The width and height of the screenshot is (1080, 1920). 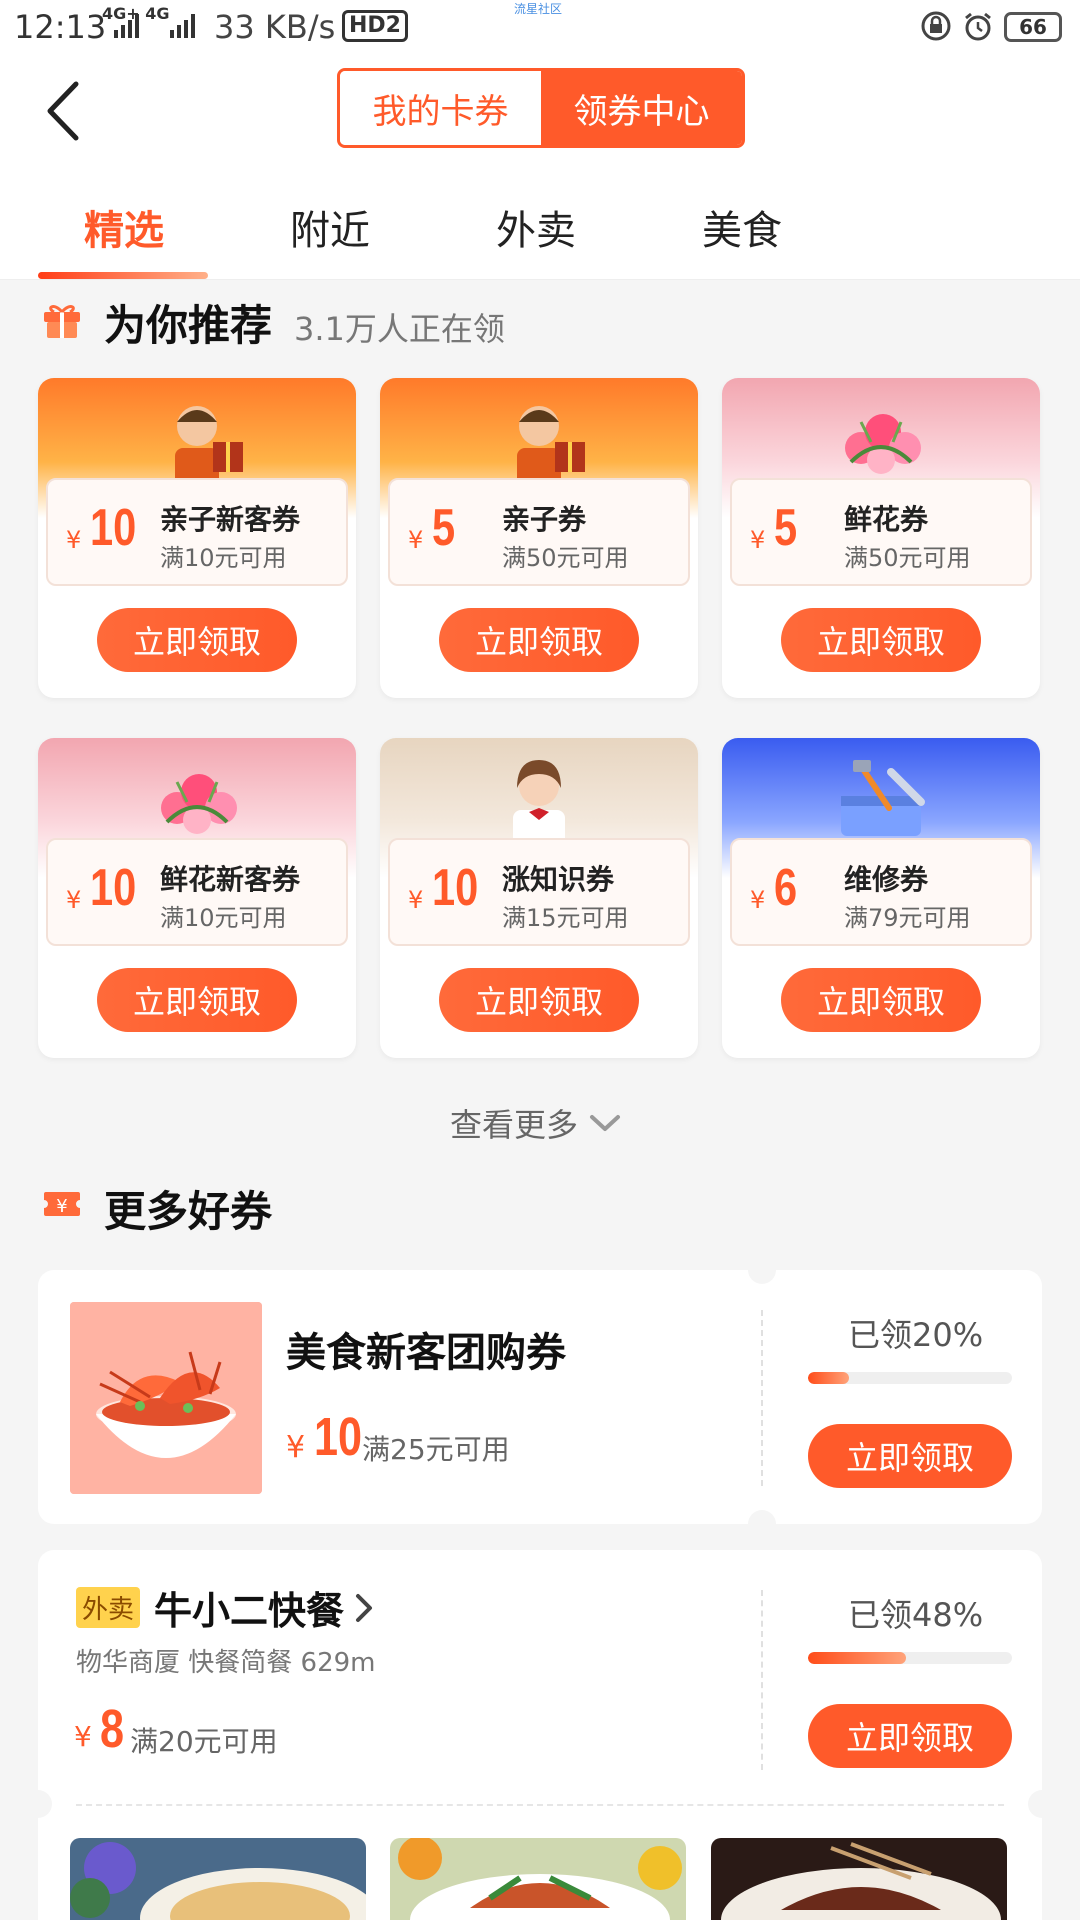 What do you see at coordinates (230, 879) in the screenshot?
I see `coupon-name: 鲜花新客券` at bounding box center [230, 879].